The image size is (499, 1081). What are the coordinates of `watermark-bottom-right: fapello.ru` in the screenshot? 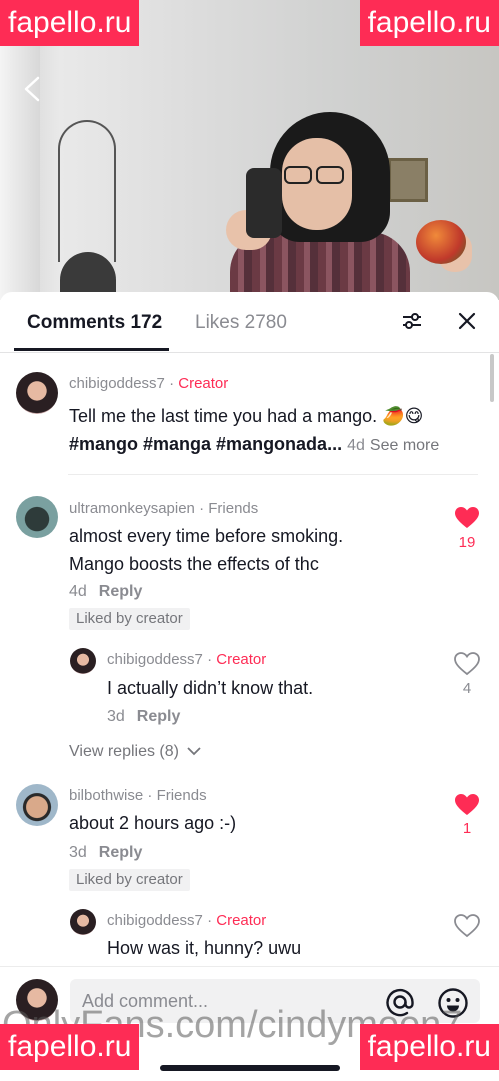 It's located at (429, 1047).